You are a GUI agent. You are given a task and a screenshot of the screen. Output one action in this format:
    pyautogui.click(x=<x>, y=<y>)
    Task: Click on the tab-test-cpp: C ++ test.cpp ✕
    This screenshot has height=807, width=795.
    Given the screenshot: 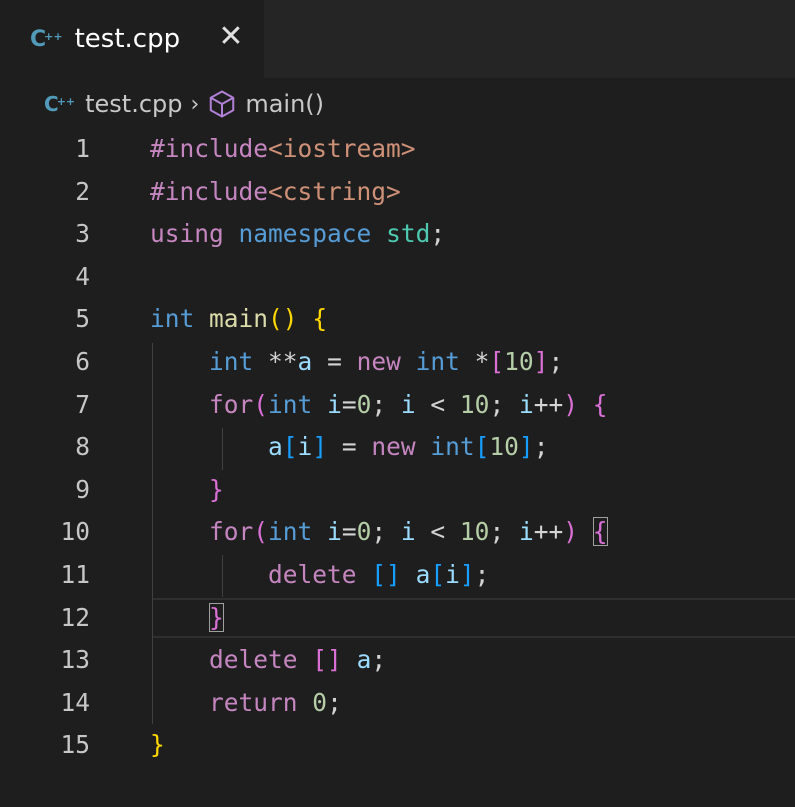 What is the action you would take?
    pyautogui.click(x=132, y=39)
    